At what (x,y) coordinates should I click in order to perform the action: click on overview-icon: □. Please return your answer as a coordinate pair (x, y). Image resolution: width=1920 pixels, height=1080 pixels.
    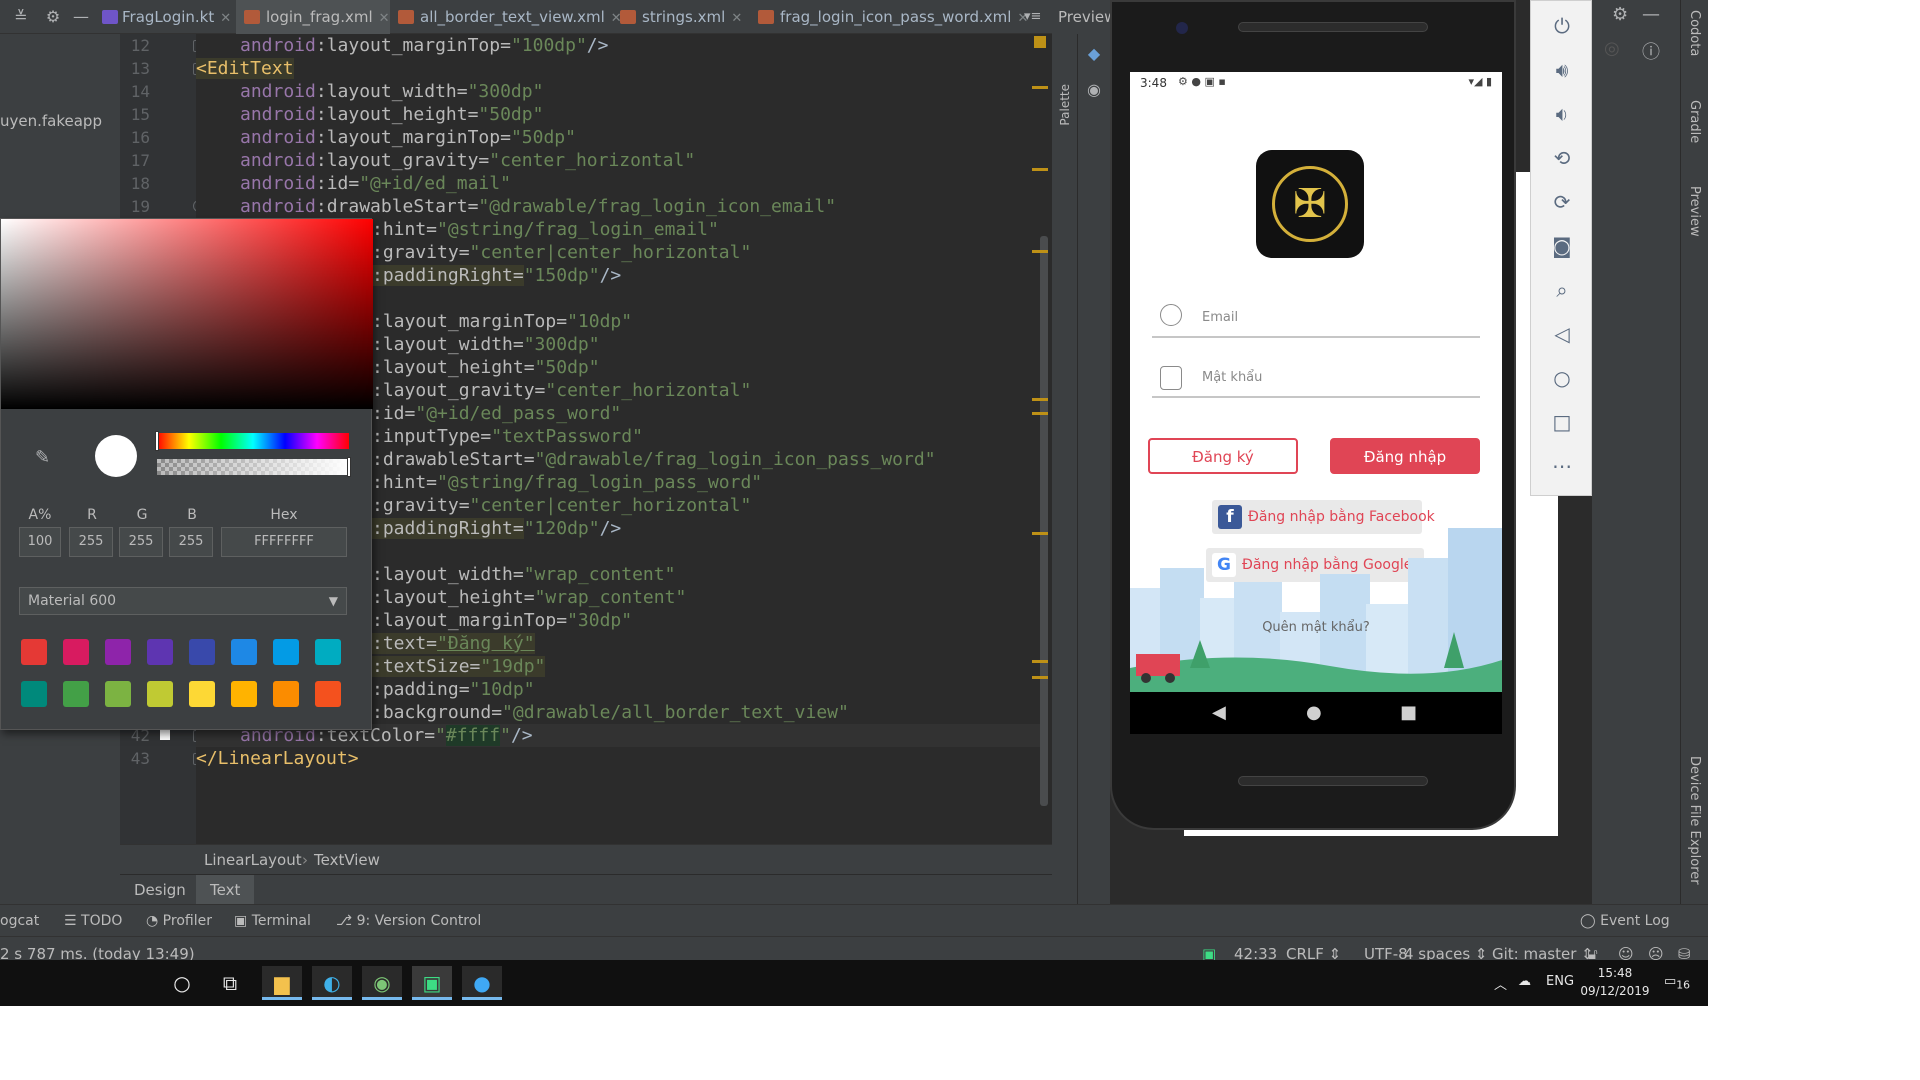
    Looking at the image, I should click on (1562, 422).